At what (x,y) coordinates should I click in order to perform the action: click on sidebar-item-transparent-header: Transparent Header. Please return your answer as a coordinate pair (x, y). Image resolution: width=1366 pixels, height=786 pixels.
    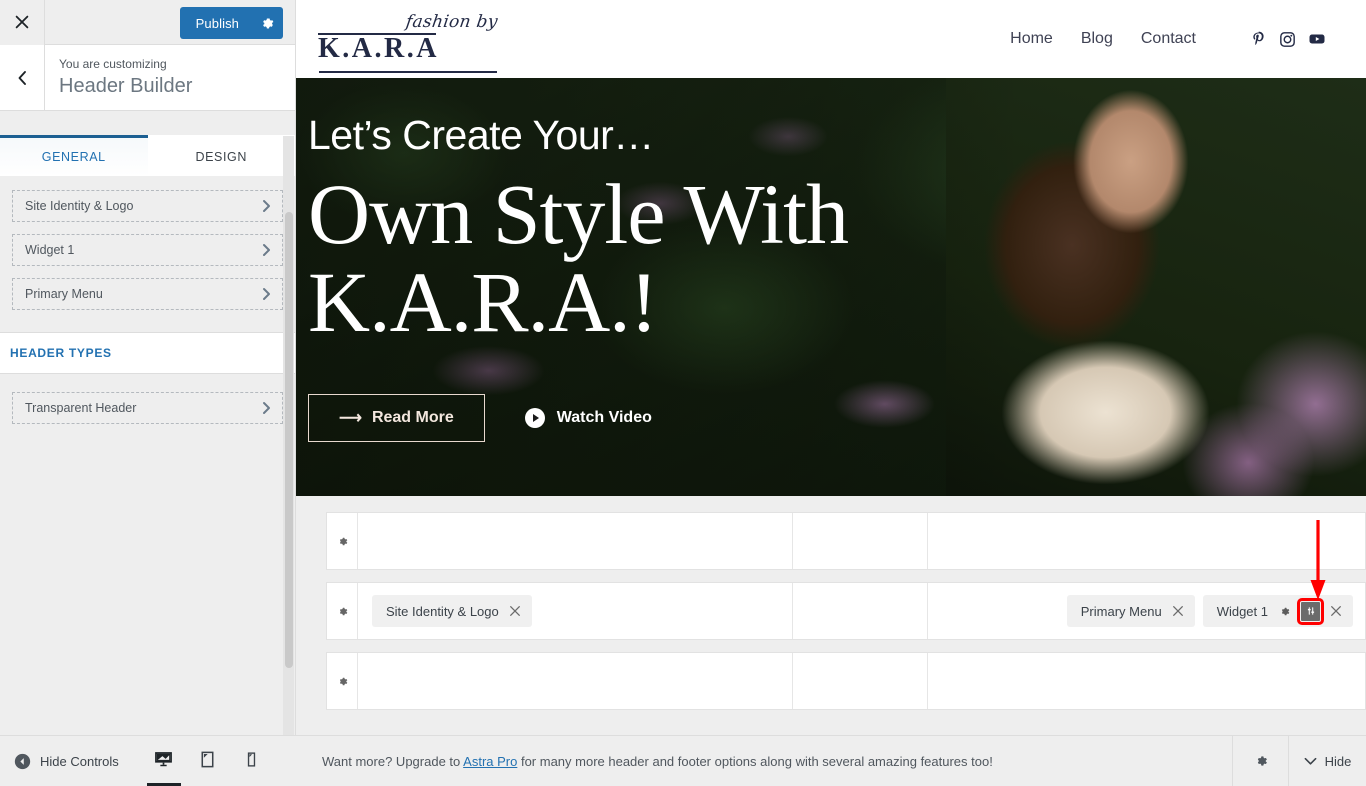
    Looking at the image, I should click on (147, 408).